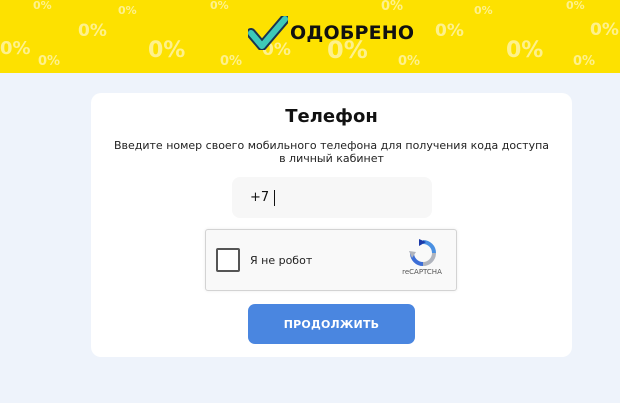 This screenshot has width=620, height=403. What do you see at coordinates (275, 197) in the screenshot?
I see `text-caret` at bounding box center [275, 197].